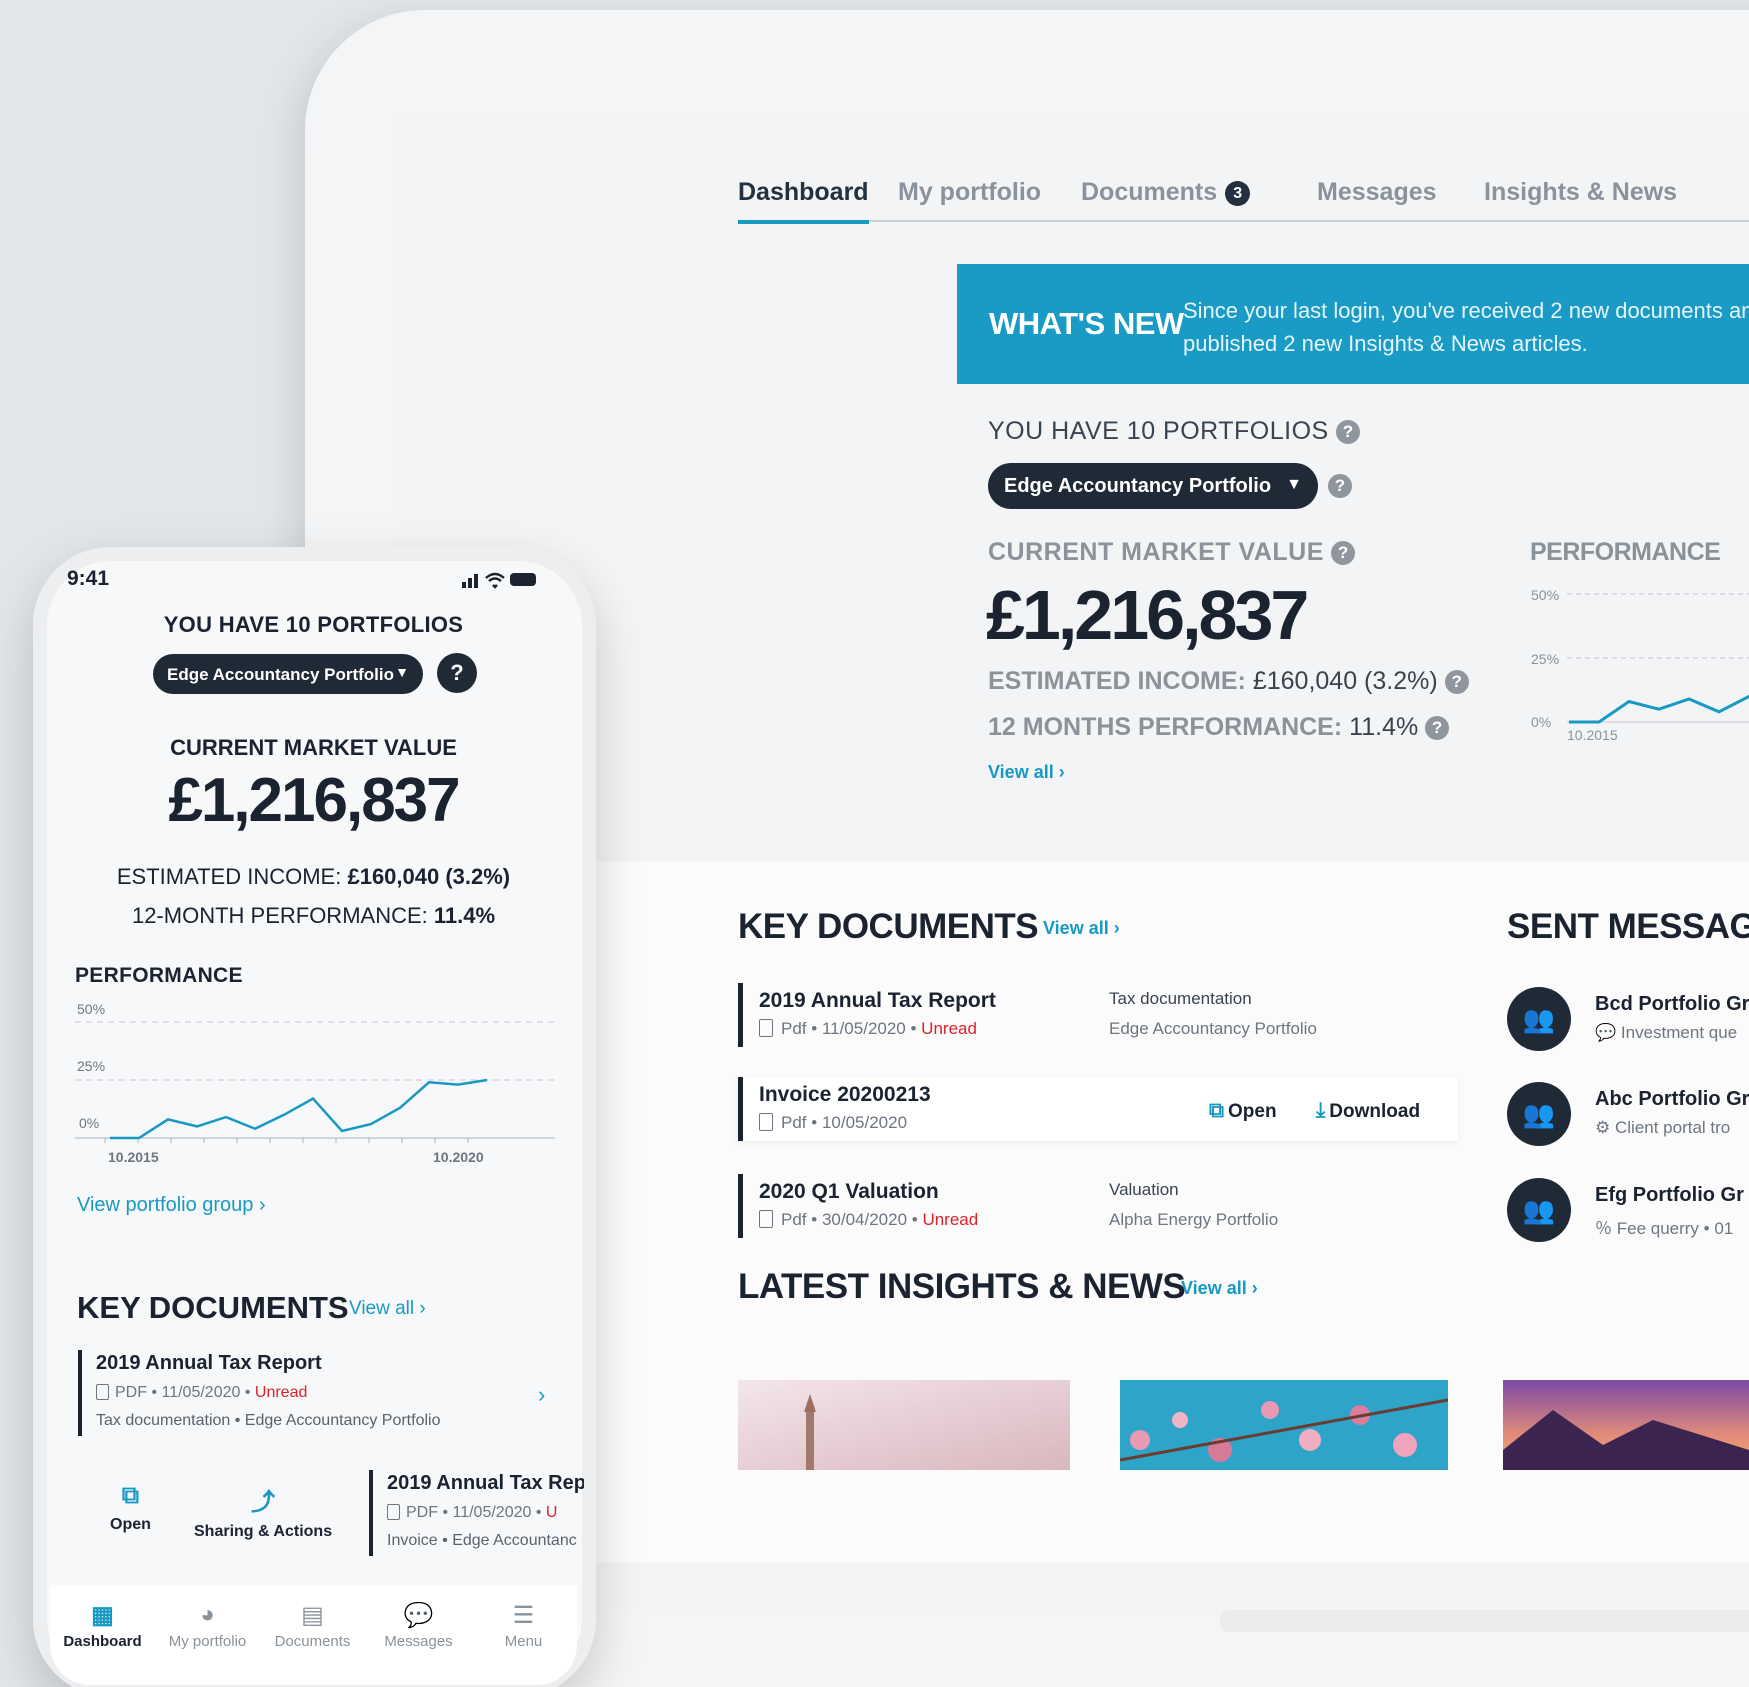 This screenshot has width=1749, height=1687. What do you see at coordinates (1669, 1195) in the screenshot?
I see `message-title: Efg Portfolio Gr` at bounding box center [1669, 1195].